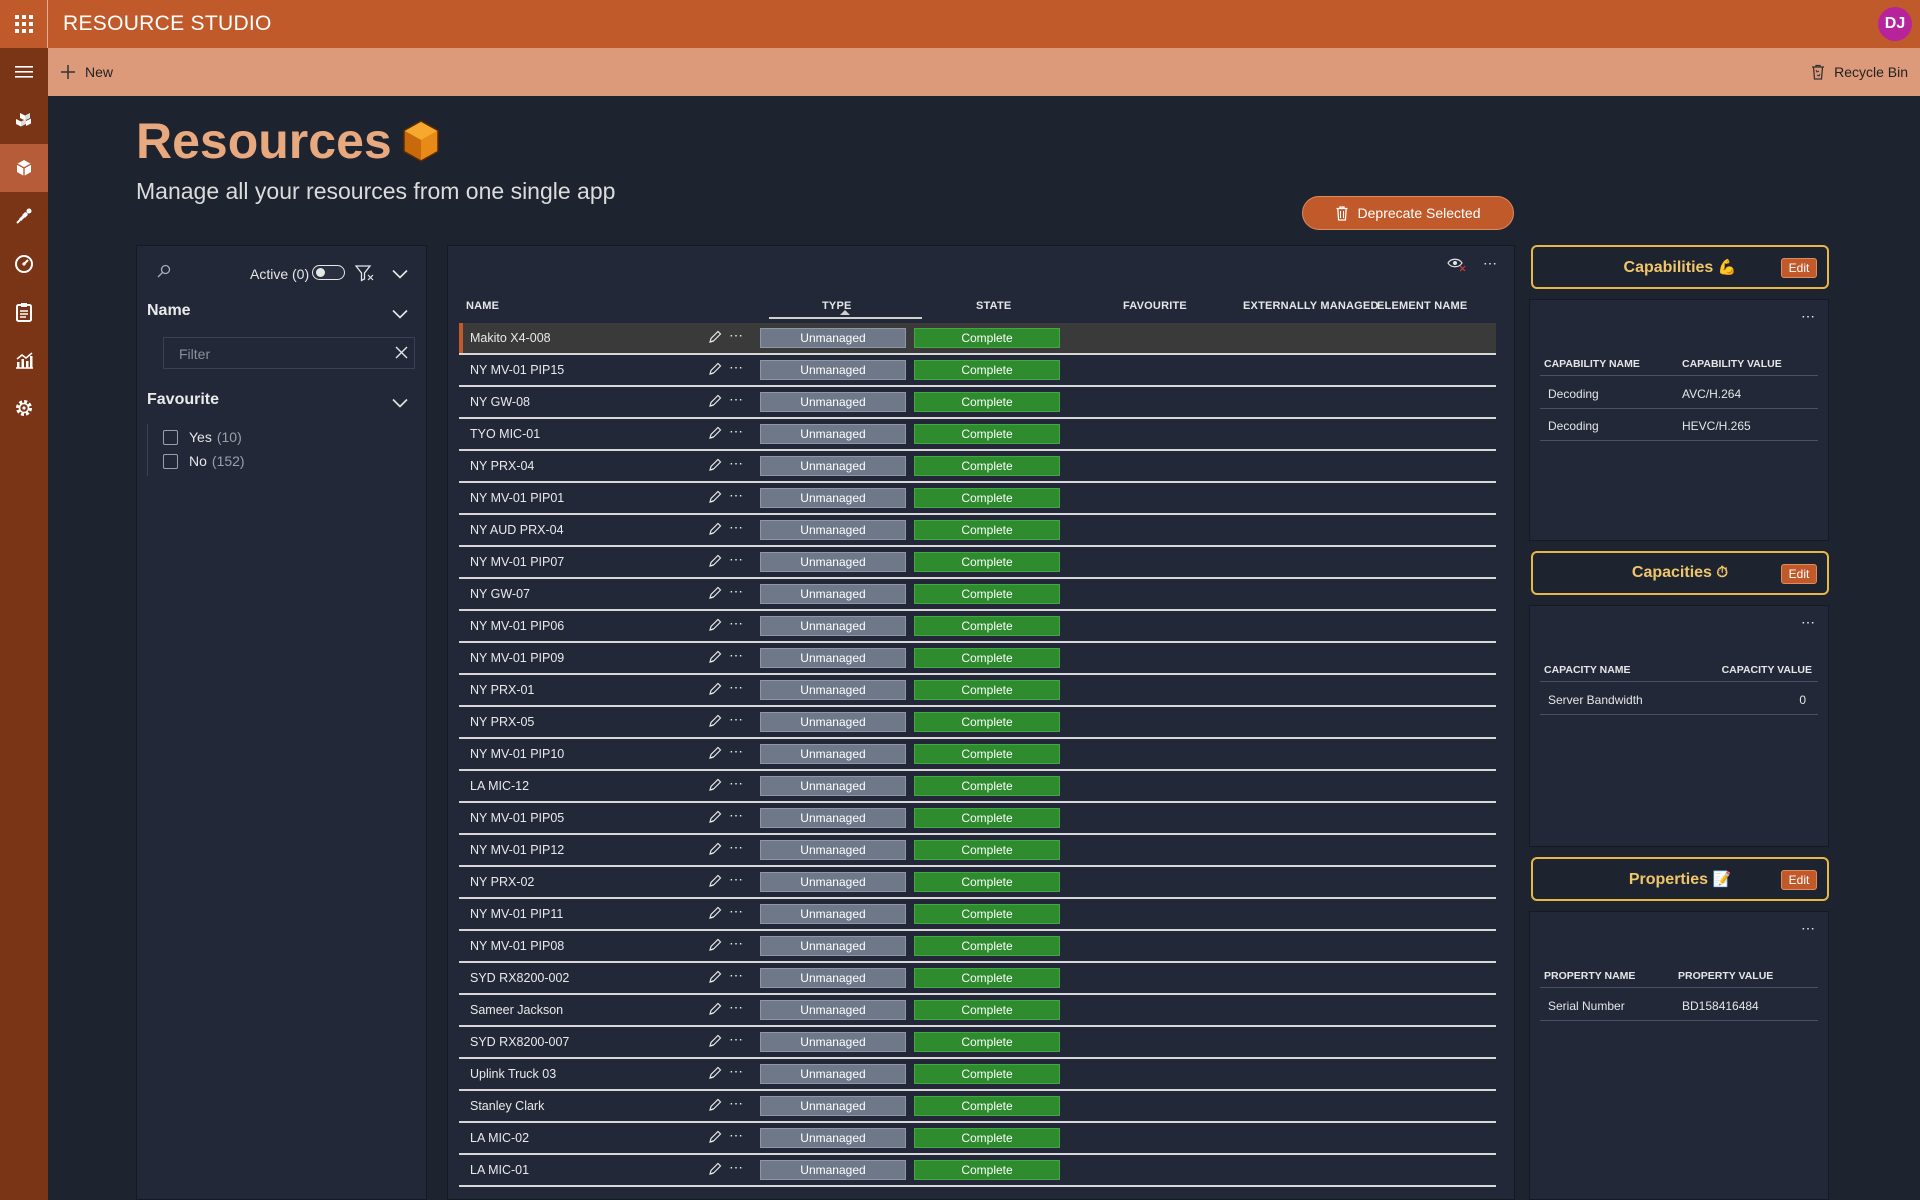 This screenshot has height=1200, width=1920. Describe the element at coordinates (400, 404) in the screenshot. I see `favourite-section-chevron-icon` at that location.